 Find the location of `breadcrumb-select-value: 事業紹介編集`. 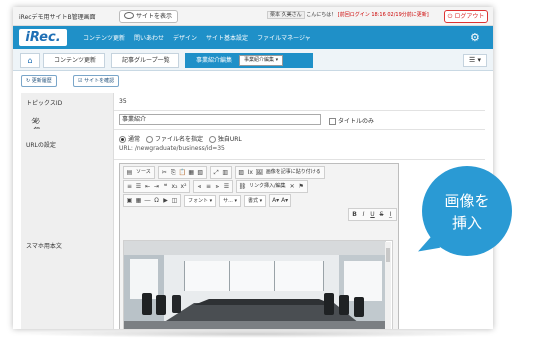

breadcrumb-select-value: 事業紹介編集 is located at coordinates (259, 60).